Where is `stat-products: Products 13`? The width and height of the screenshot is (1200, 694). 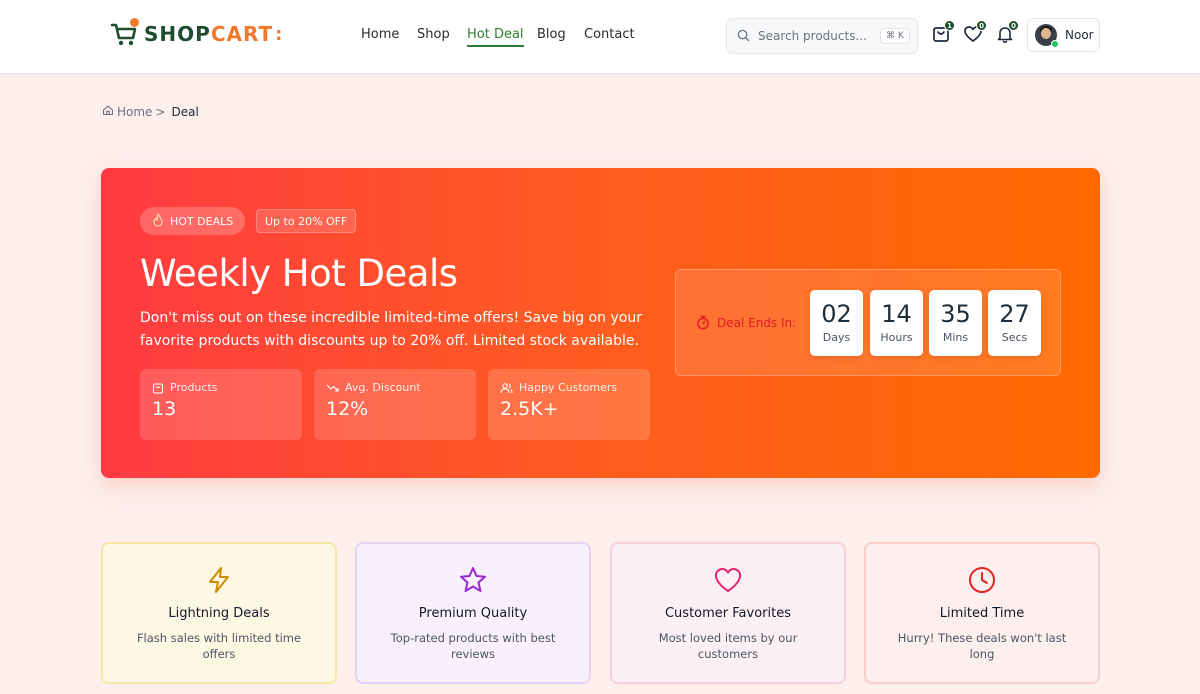
stat-products: Products 13 is located at coordinates (221, 404).